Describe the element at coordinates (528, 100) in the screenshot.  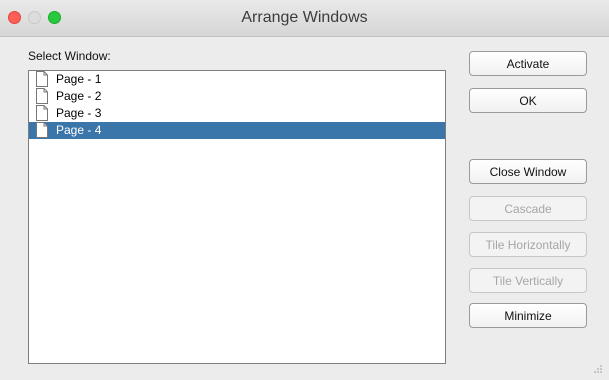
I see `ok-button: OK` at that location.